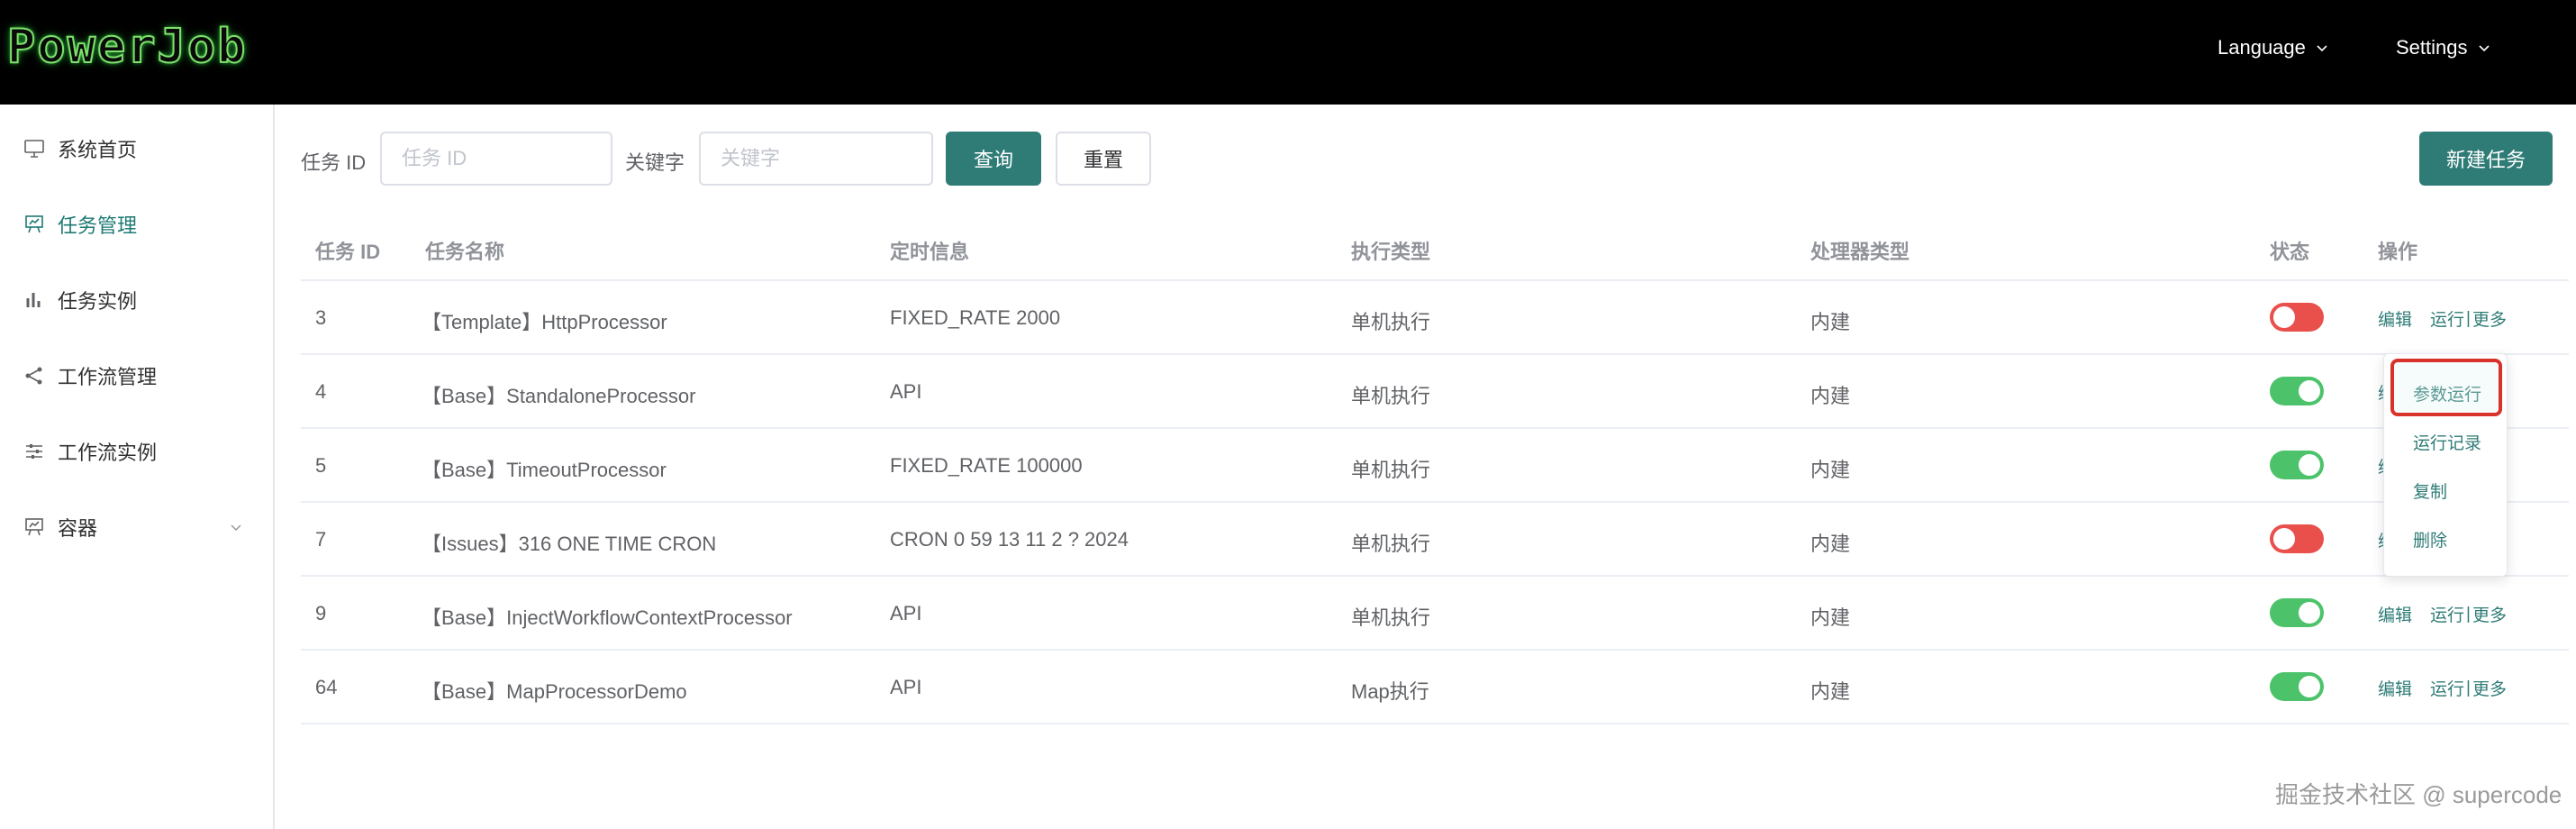 The height and width of the screenshot is (829, 2576). Describe the element at coordinates (321, 539) in the screenshot. I see `task-id-cell: 7` at that location.